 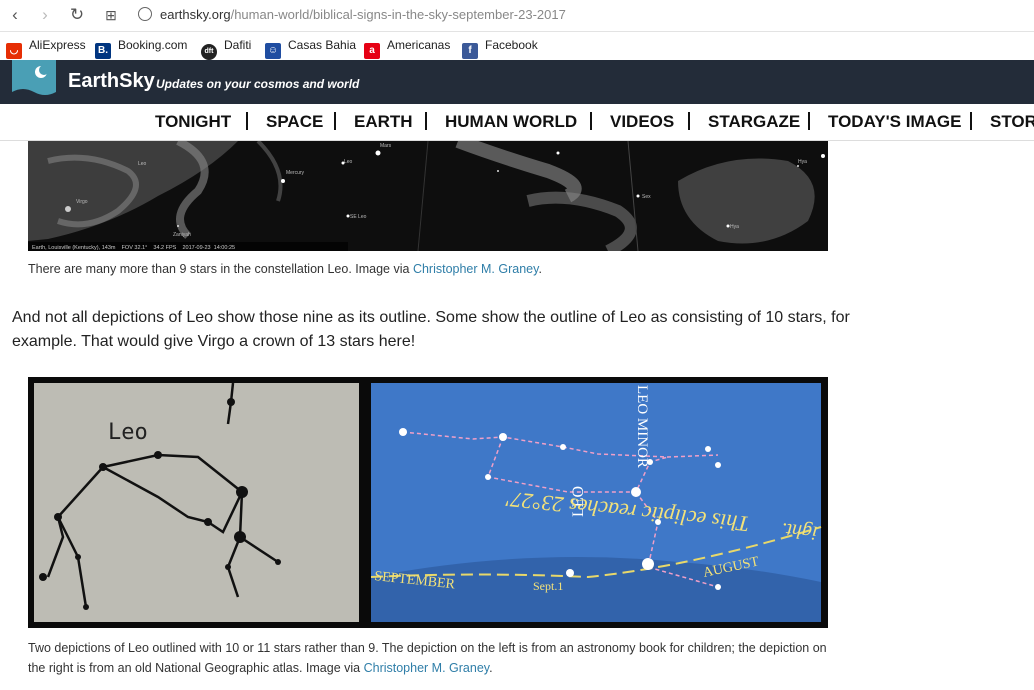 What do you see at coordinates (182, 235) in the screenshot?
I see `sky-label: Zaniyah` at bounding box center [182, 235].